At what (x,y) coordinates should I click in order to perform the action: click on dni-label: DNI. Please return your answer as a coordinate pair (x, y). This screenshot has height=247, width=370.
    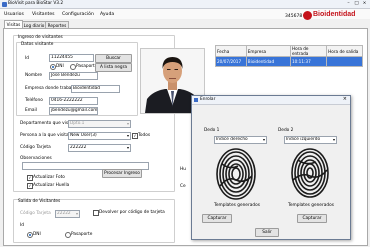
    Looking at the image, I should click on (60, 66).